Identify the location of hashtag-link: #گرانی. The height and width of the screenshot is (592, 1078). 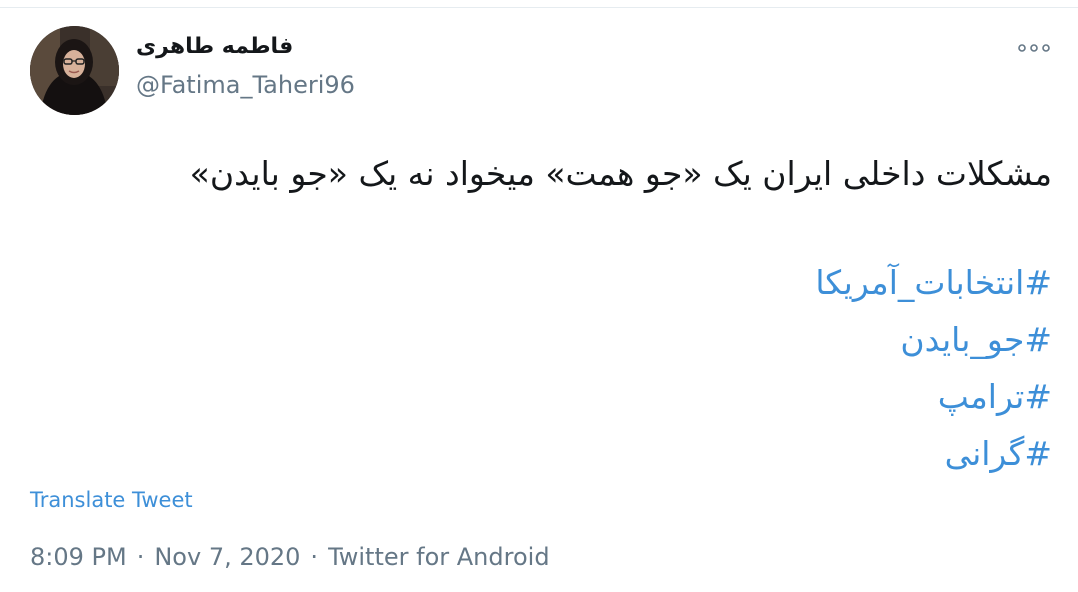
(826, 453).